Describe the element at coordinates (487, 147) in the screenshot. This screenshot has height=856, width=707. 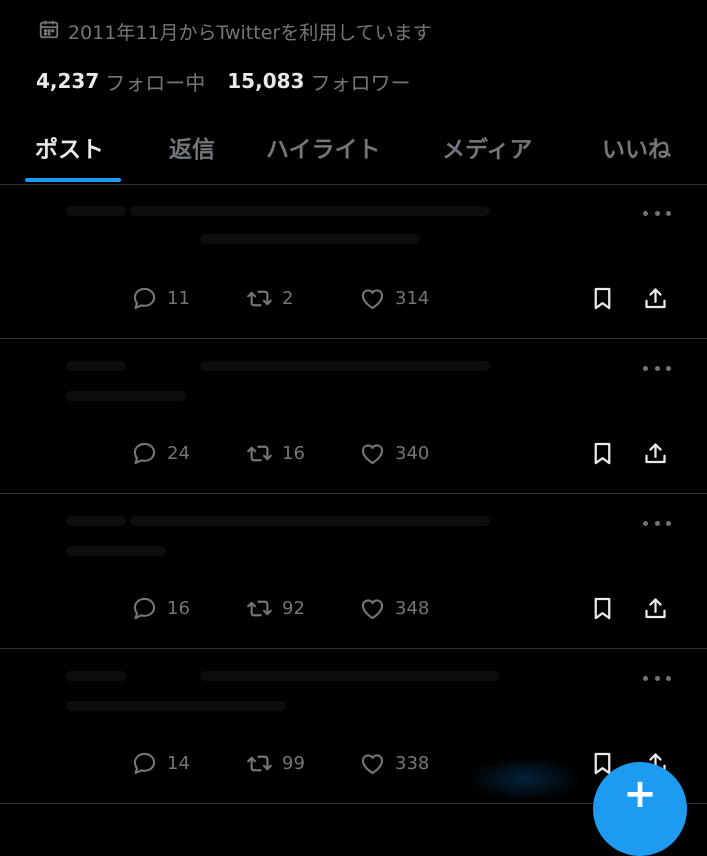
I see `tab-media: メディア` at that location.